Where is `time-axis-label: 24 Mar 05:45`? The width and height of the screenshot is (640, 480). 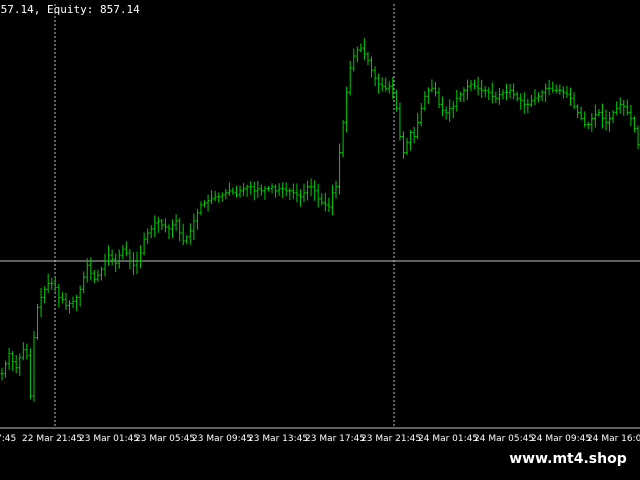 time-axis-label: 24 Mar 05:45 is located at coordinates (504, 439).